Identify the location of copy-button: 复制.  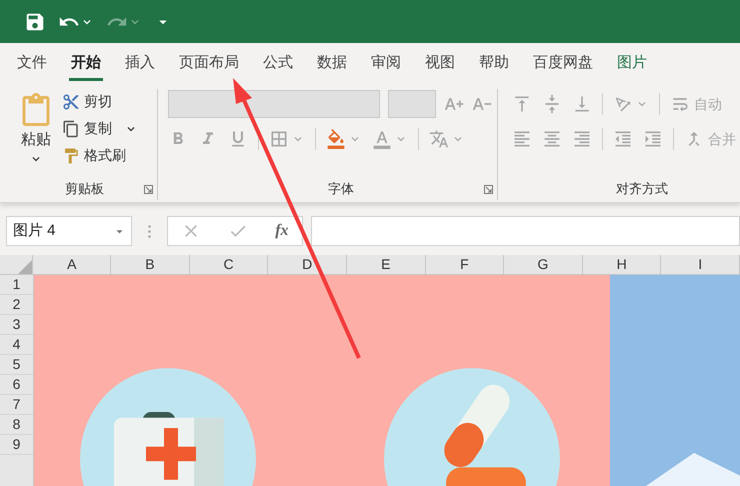
(100, 128).